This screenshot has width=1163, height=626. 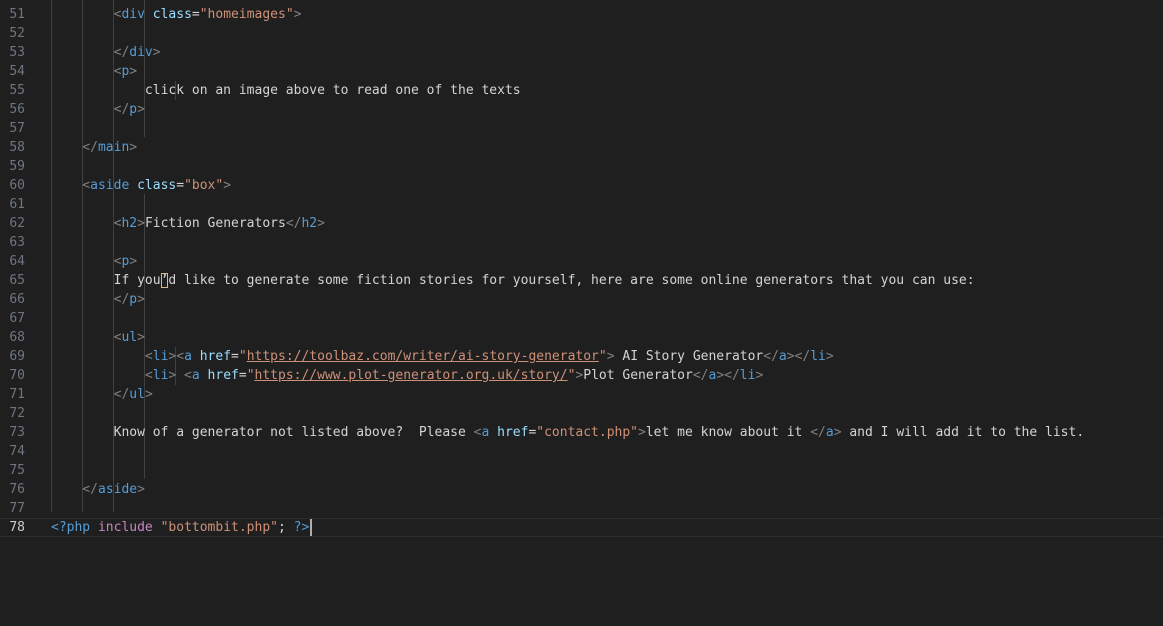 I want to click on code-text: <div class="homeimages">, so click(x=176, y=14).